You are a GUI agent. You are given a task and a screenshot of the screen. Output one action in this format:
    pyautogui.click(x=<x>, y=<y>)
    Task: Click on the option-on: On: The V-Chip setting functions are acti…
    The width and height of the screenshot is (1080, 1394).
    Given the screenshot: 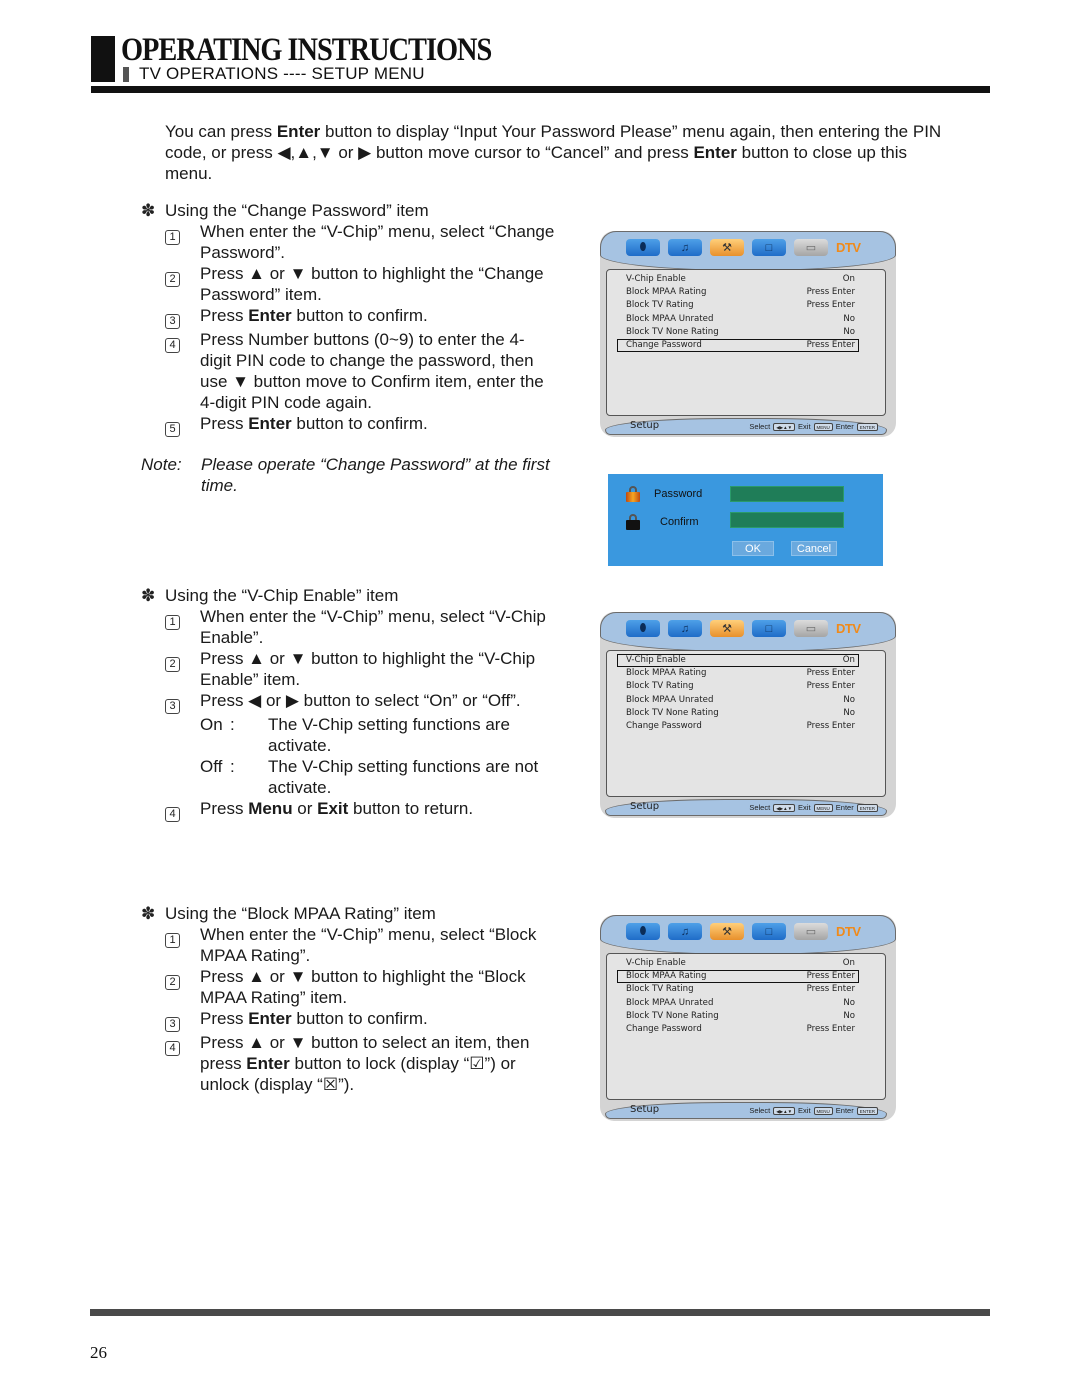 What is the action you would take?
    pyautogui.click(x=355, y=735)
    